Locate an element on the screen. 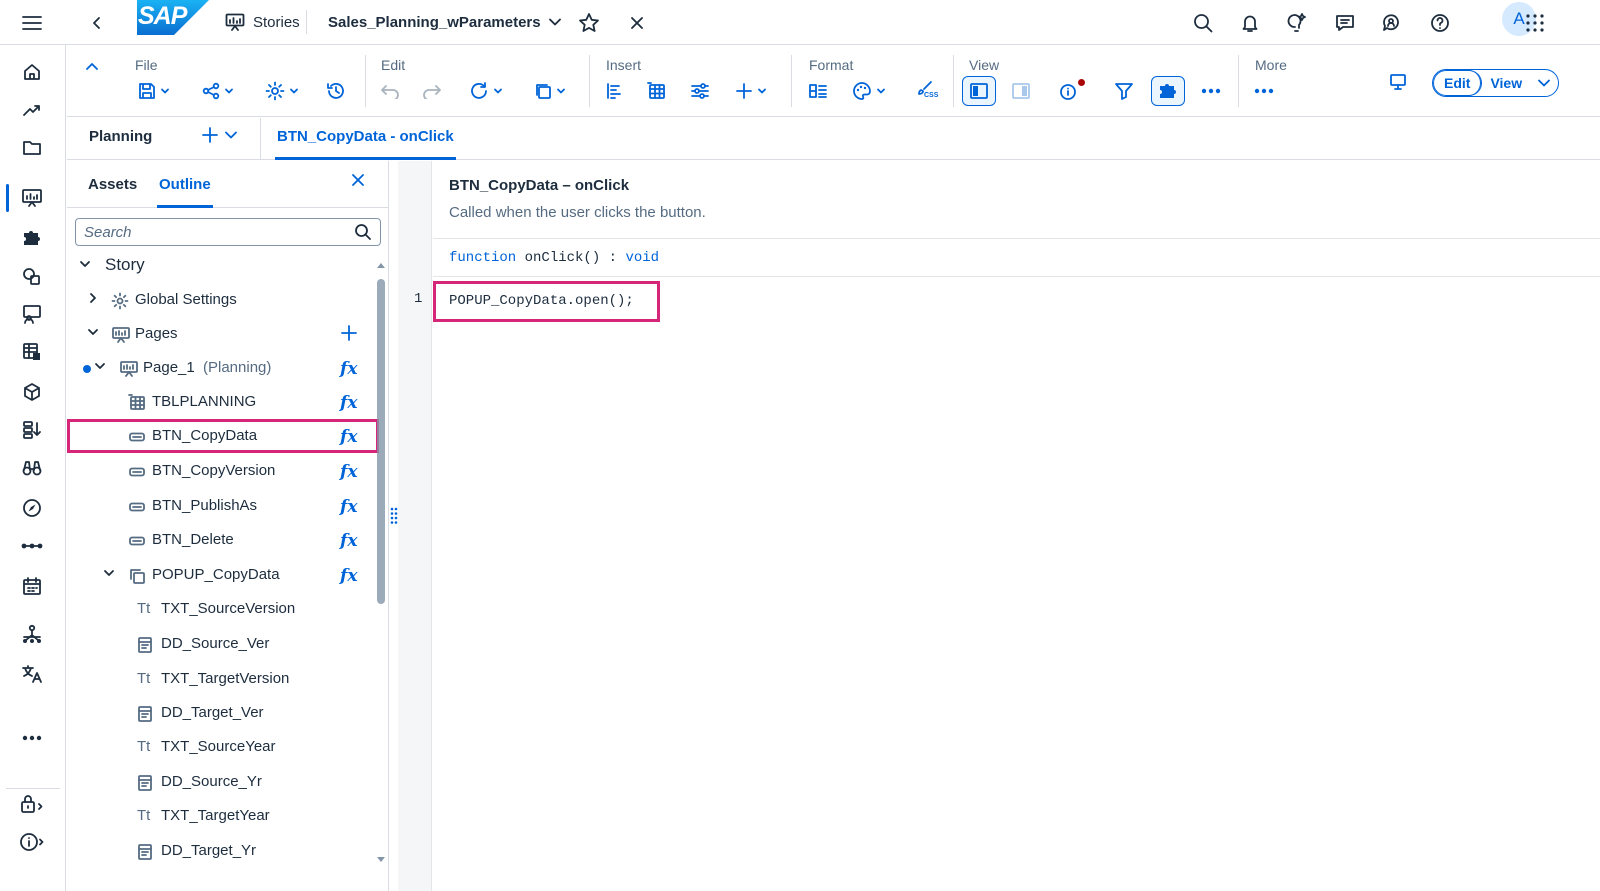  outline-scrollbar-thumb is located at coordinates (381, 441).